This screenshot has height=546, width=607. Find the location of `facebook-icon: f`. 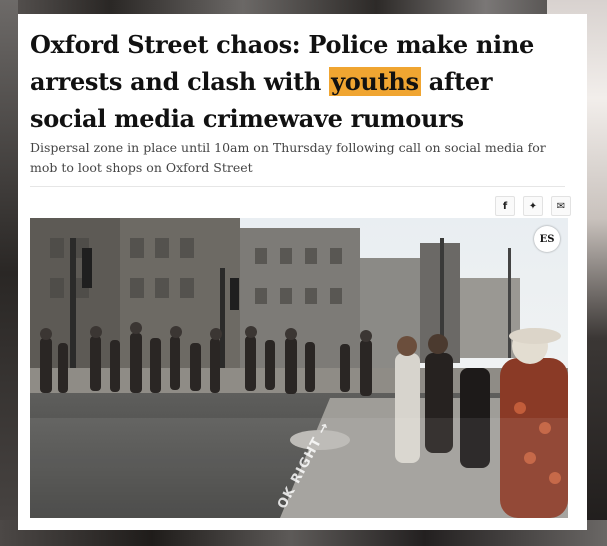

facebook-icon: f is located at coordinates (505, 206).